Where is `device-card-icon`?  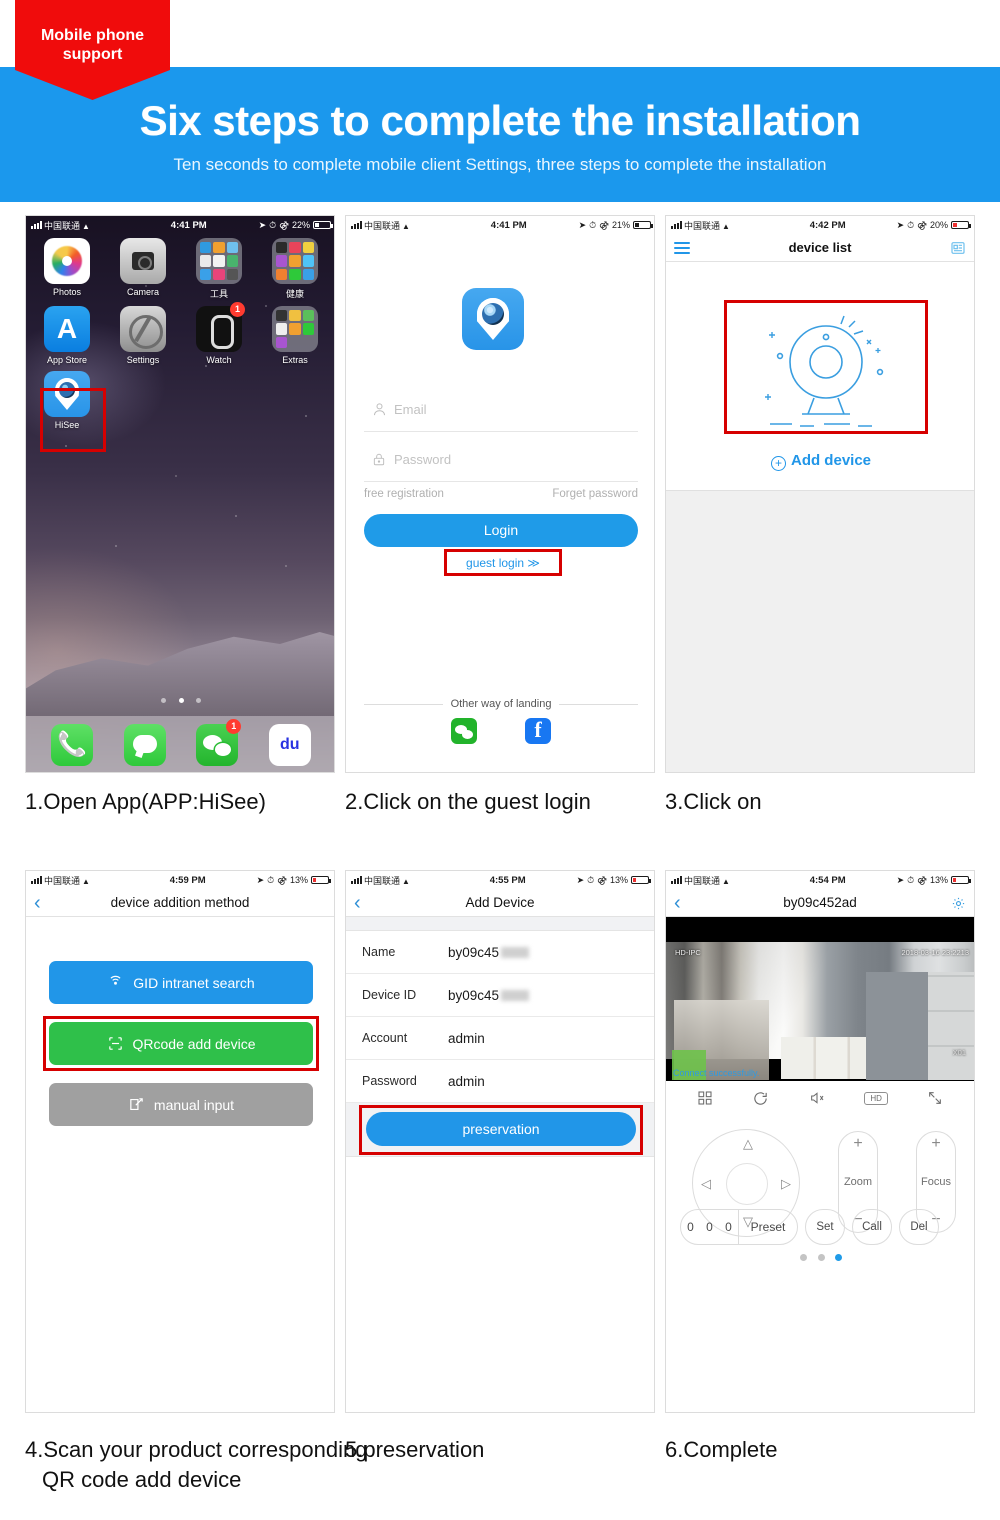
device-card-icon is located at coordinates (958, 248).